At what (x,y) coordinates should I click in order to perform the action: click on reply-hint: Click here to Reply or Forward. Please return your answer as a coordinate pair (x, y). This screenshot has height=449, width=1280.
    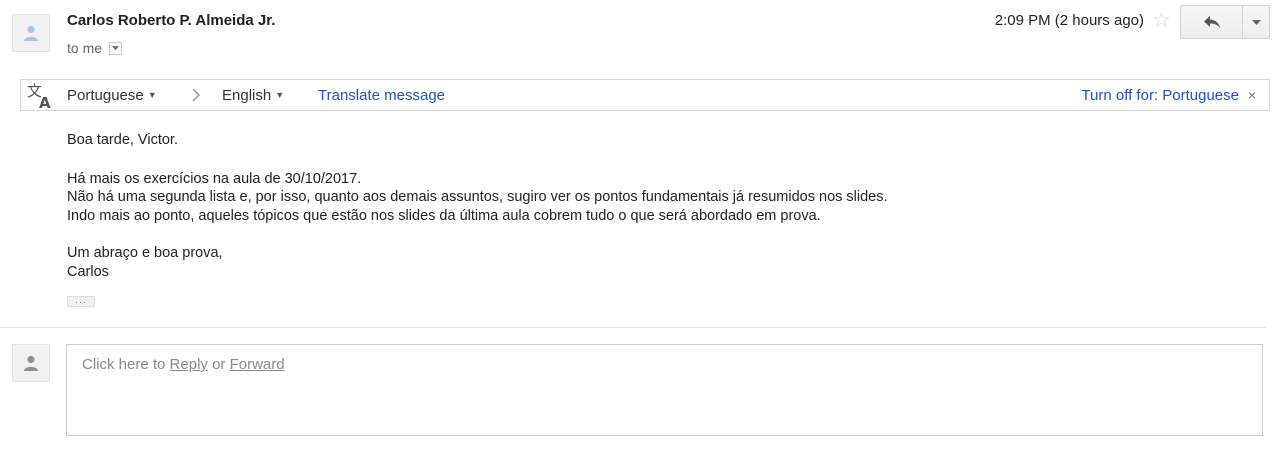
    Looking at the image, I should click on (183, 364).